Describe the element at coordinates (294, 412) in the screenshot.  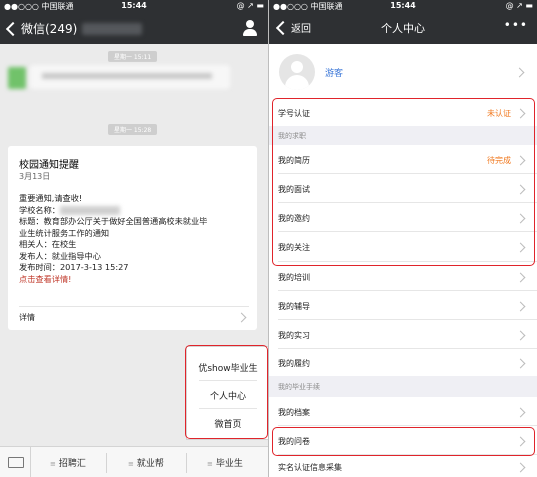
I see `row-label: 我的档案` at that location.